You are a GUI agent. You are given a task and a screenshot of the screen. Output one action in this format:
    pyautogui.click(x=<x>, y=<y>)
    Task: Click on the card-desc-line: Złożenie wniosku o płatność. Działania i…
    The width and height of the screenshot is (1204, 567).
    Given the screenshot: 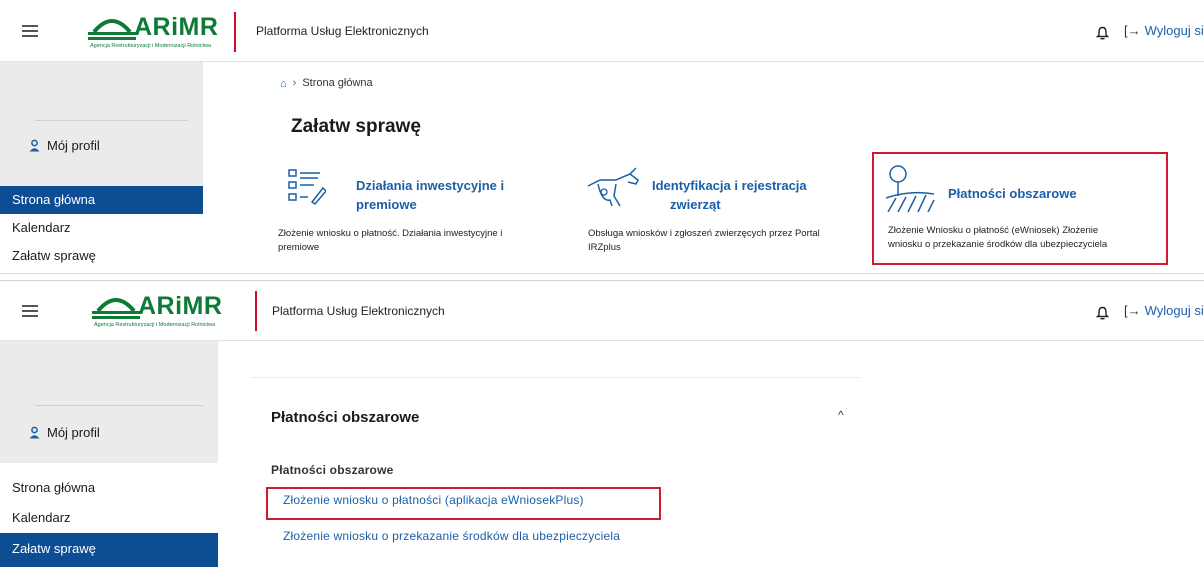 What is the action you would take?
    pyautogui.click(x=390, y=233)
    